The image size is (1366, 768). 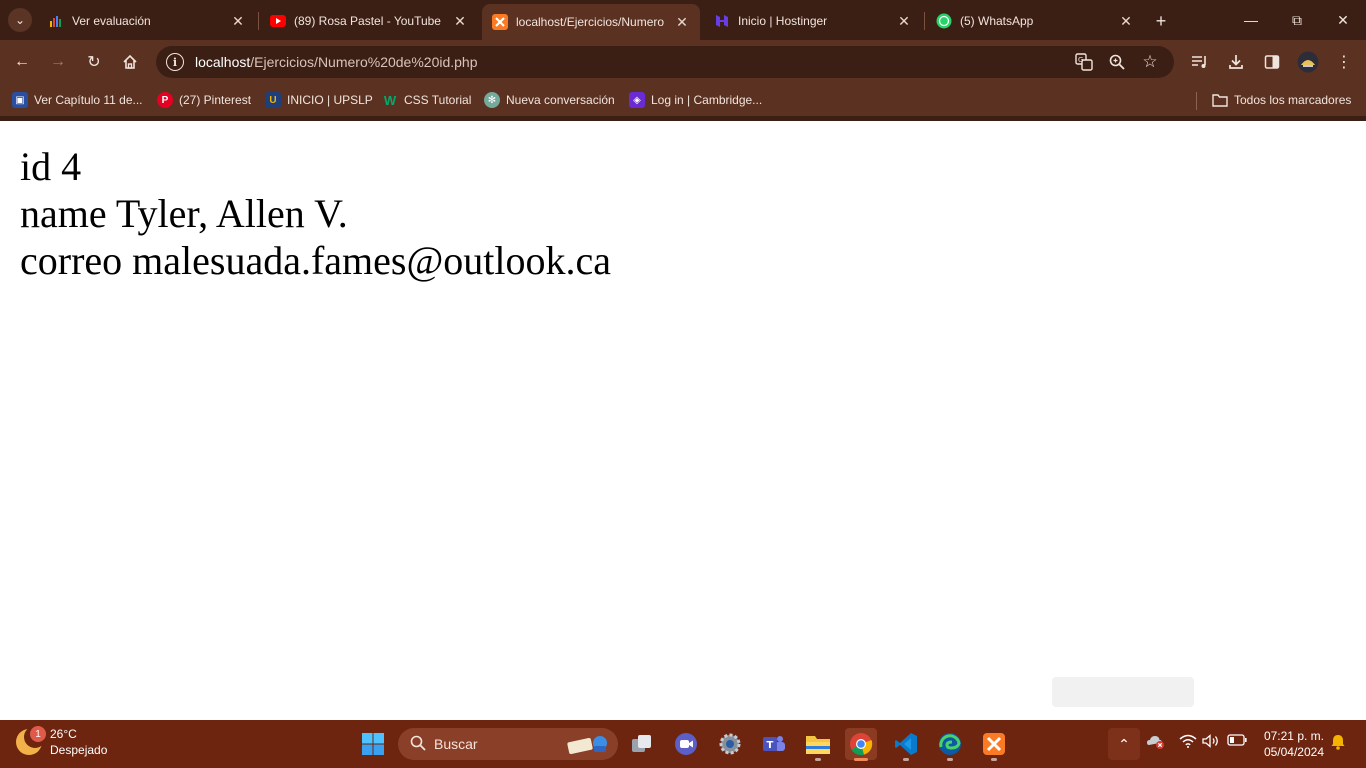 I want to click on tab-hostinger: Inicio | Hostinger ✕, so click(x=813, y=21).